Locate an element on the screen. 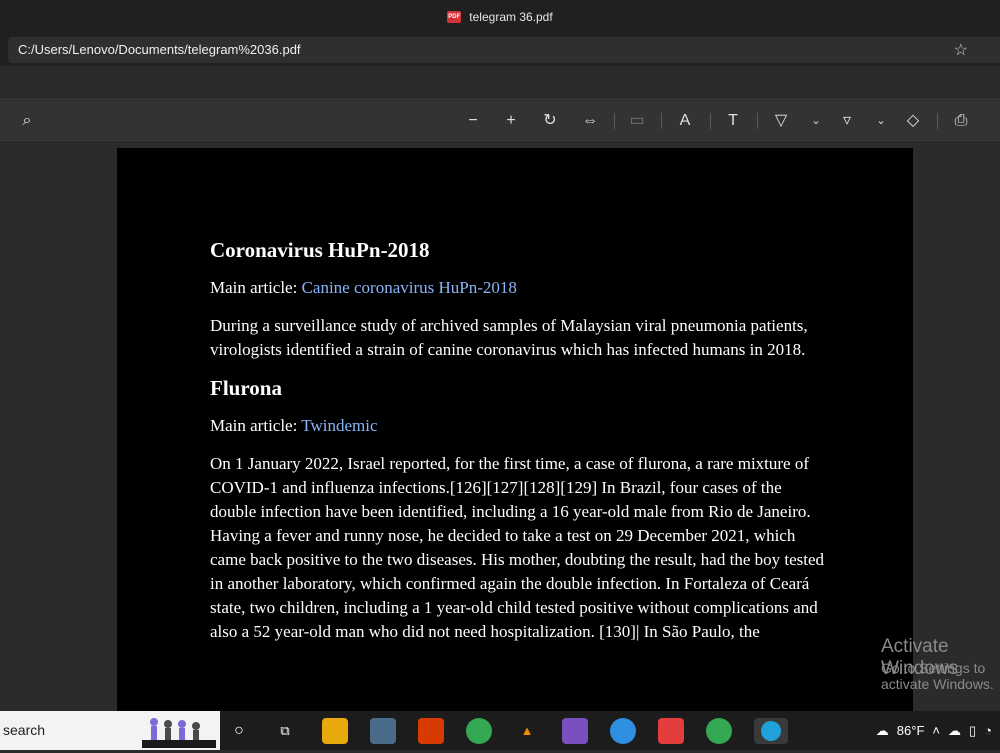  edge-icon is located at coordinates (771, 731).